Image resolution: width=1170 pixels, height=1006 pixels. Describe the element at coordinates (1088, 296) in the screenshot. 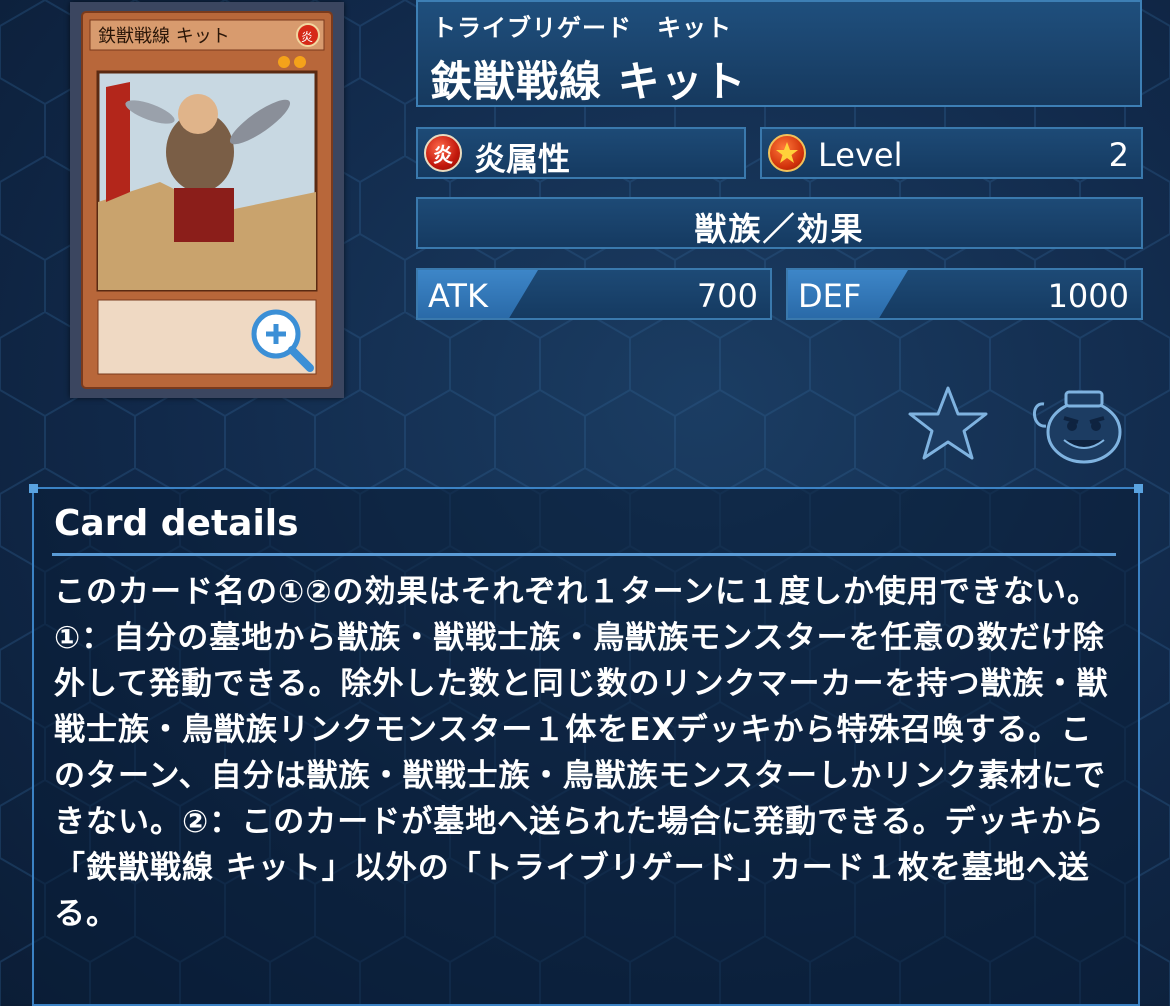

I see `def-value: 1000` at that location.